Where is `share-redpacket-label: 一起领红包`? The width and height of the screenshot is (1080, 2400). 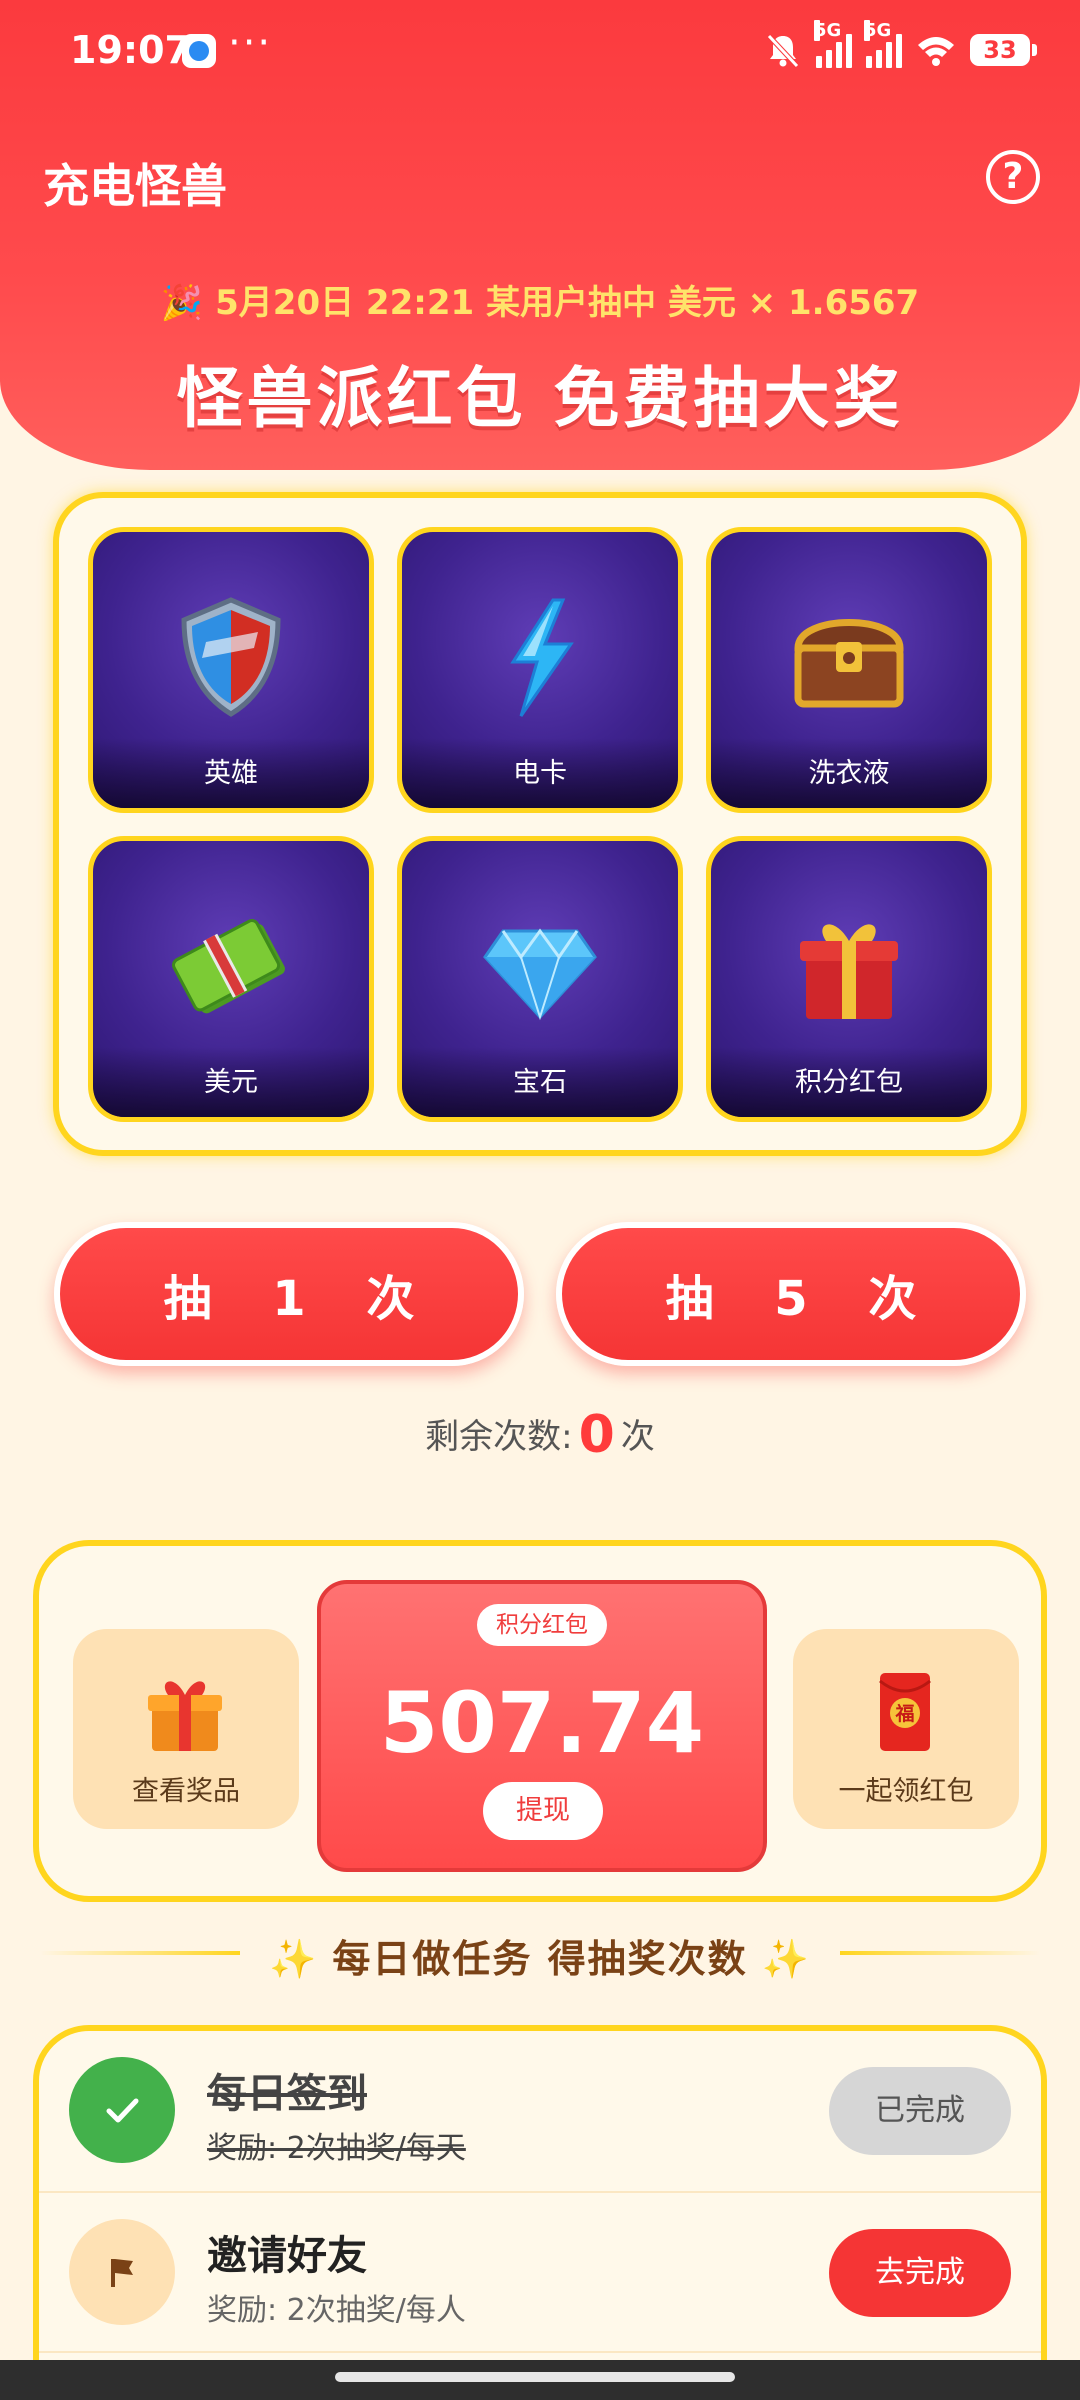
share-redpacket-label: 一起领红包 is located at coordinates (906, 1791).